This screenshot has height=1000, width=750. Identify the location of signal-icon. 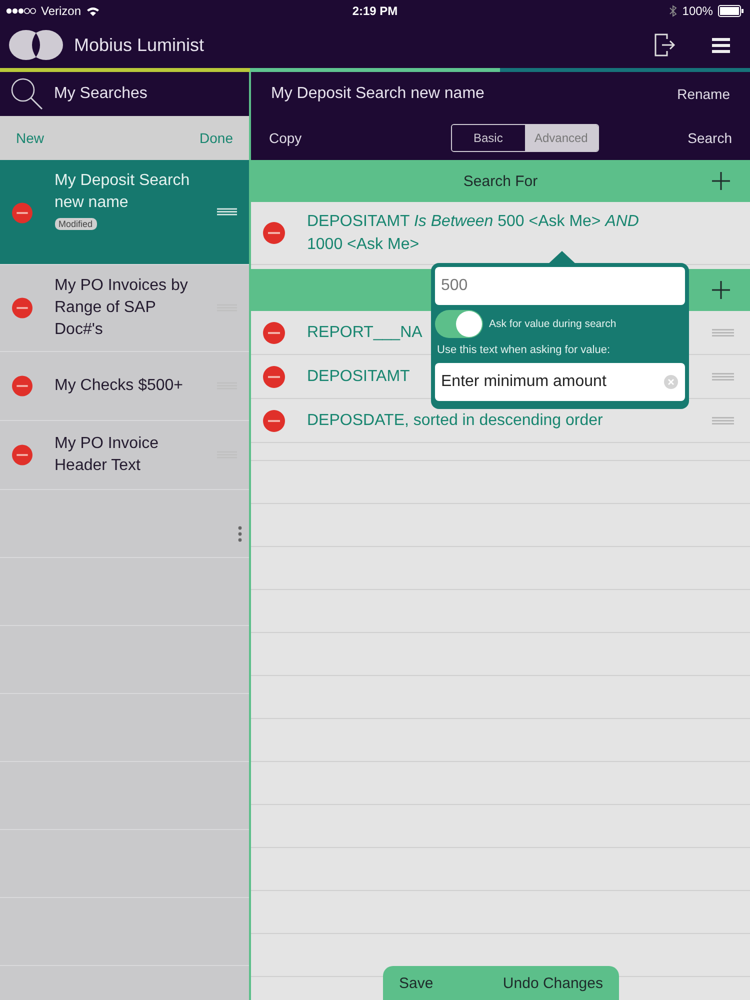
(21, 11).